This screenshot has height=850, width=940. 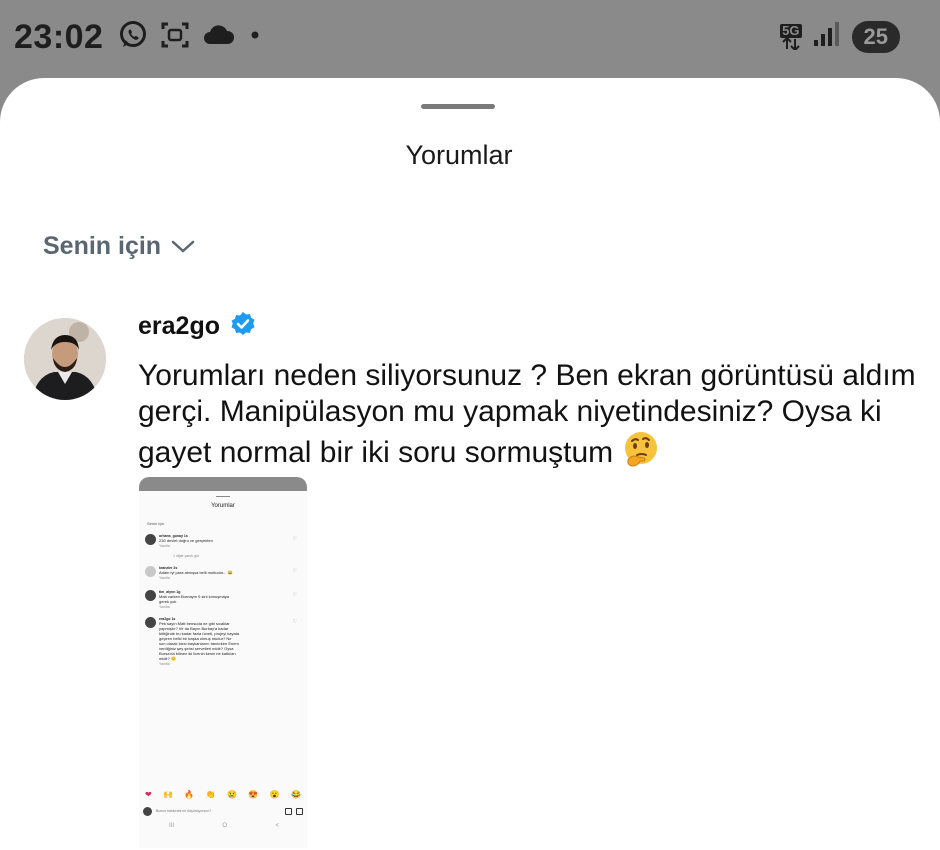 What do you see at coordinates (641, 453) in the screenshot?
I see `thinking-face-icon` at bounding box center [641, 453].